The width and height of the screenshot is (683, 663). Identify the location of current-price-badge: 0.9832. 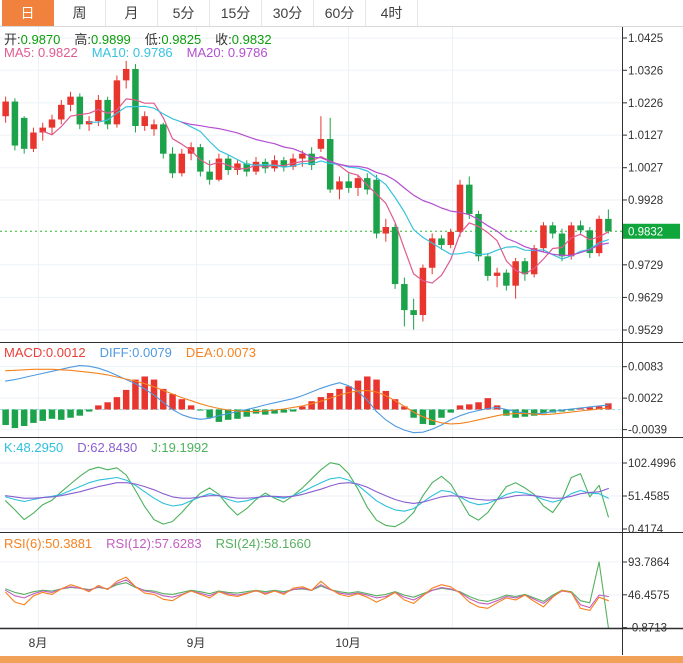
(651, 231).